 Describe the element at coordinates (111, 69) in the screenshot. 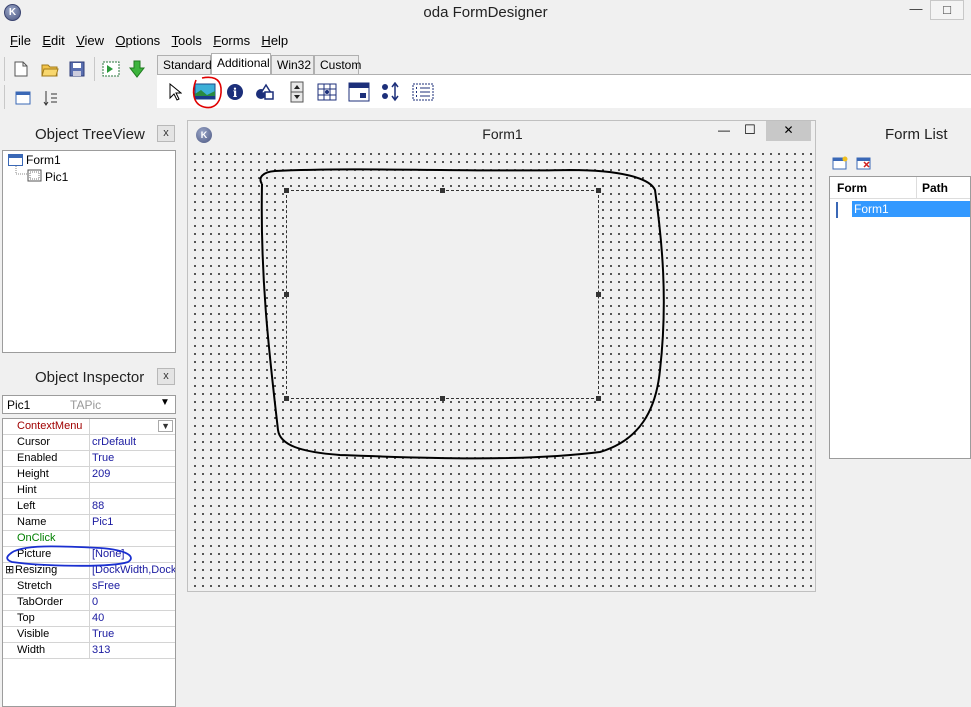

I see `build-button` at that location.